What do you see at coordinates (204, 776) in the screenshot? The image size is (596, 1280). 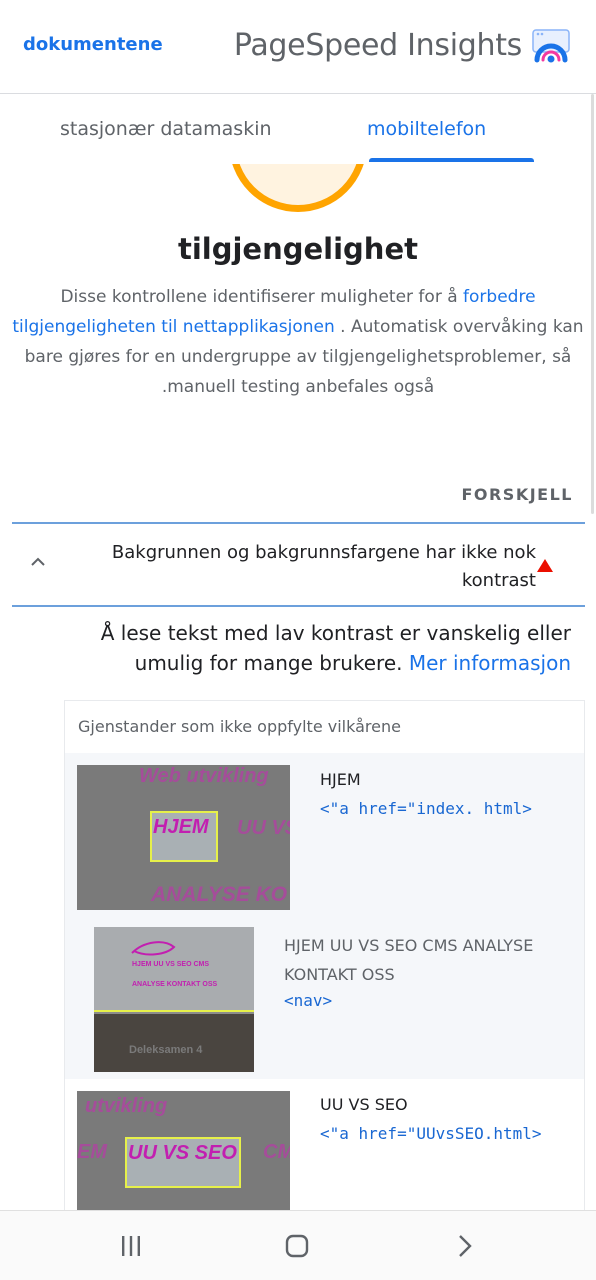 I see `thumb-text: Web utvikling` at bounding box center [204, 776].